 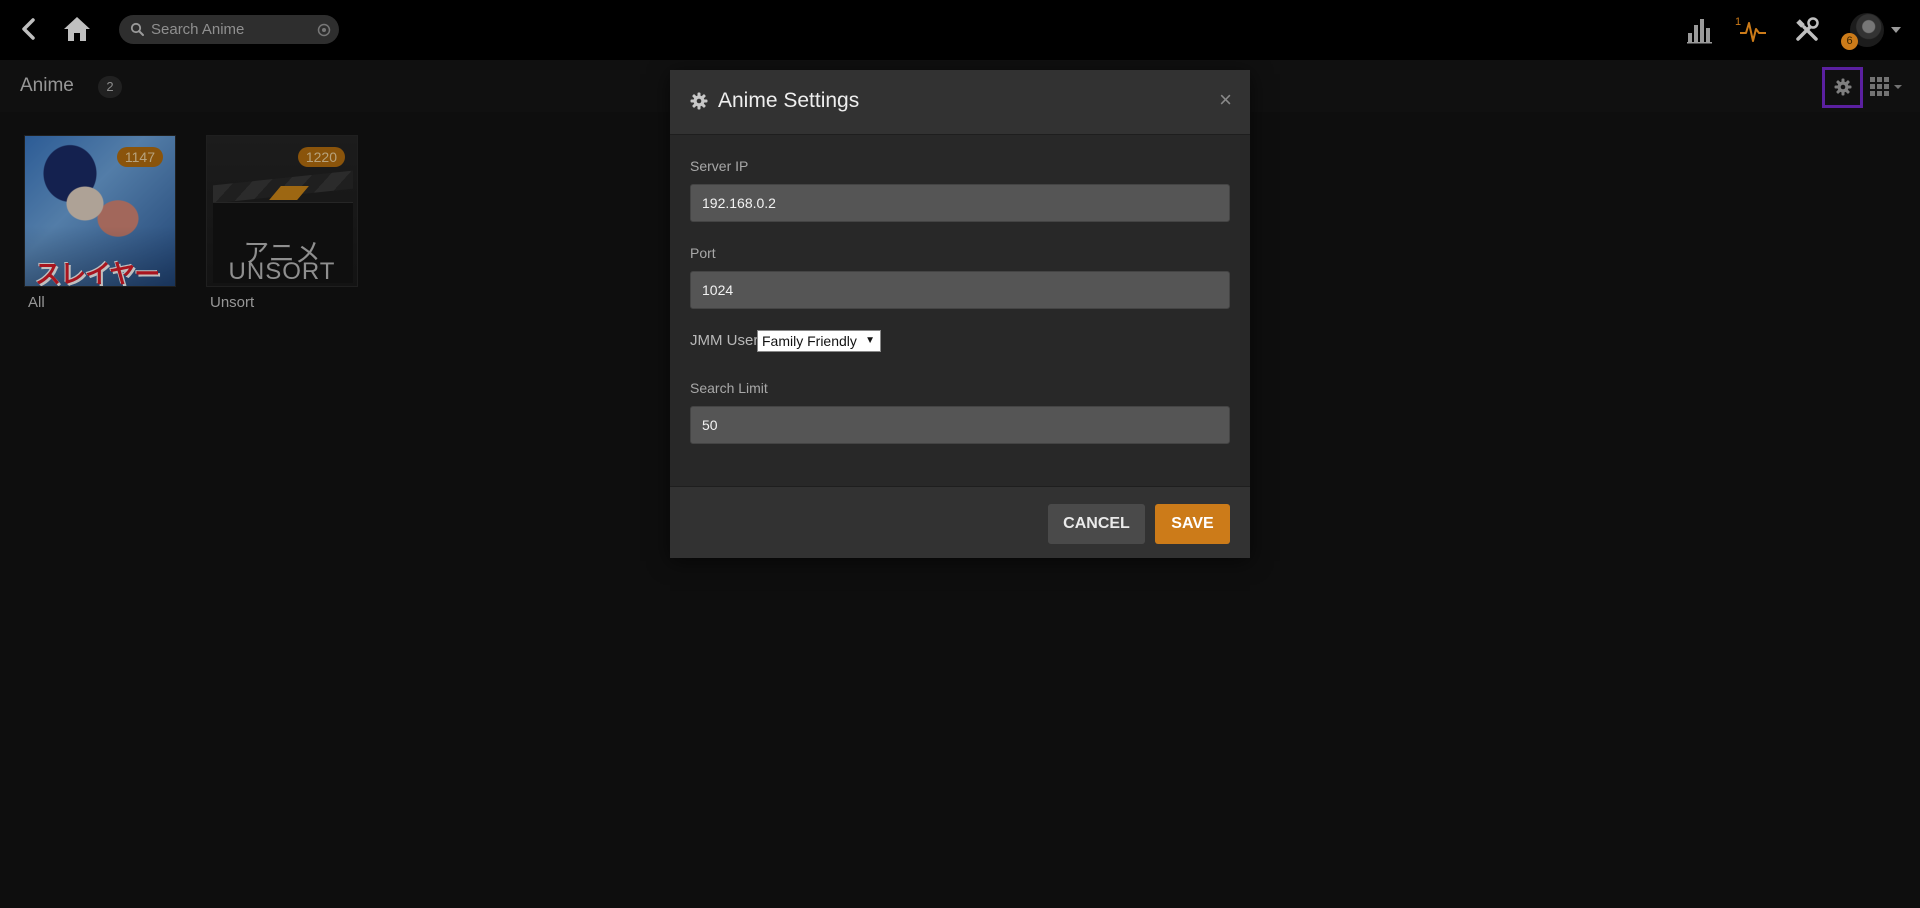 I want to click on home-icon, so click(x=77, y=29).